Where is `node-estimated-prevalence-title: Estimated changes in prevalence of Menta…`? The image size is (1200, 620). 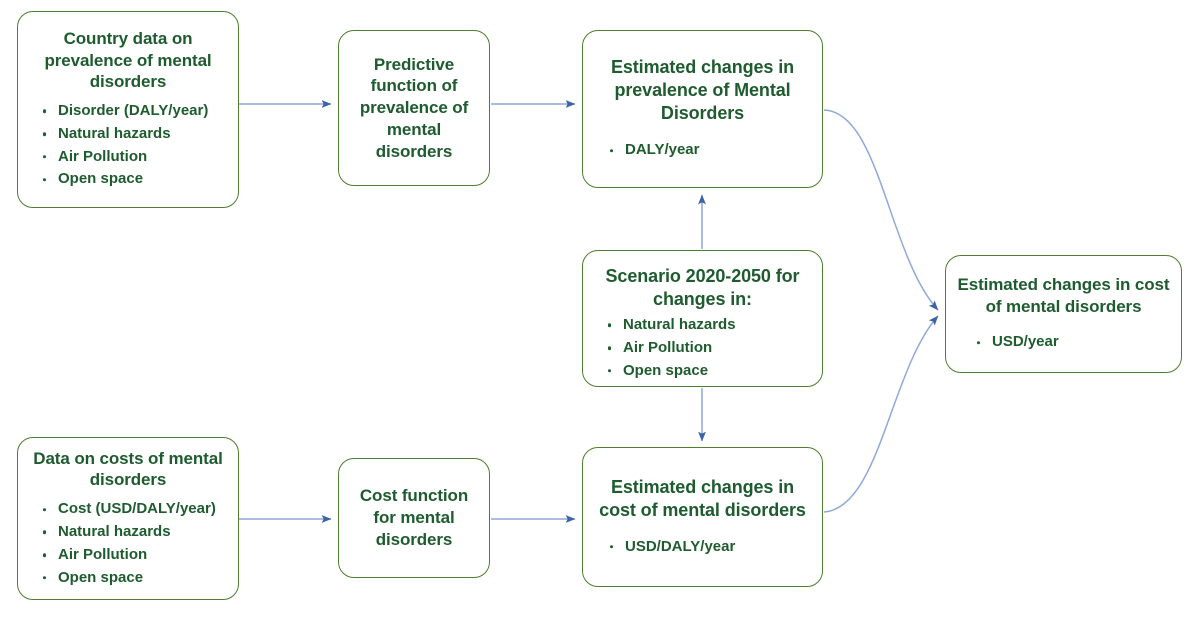
node-estimated-prevalence-title: Estimated changes in prevalence of Menta… is located at coordinates (702, 90).